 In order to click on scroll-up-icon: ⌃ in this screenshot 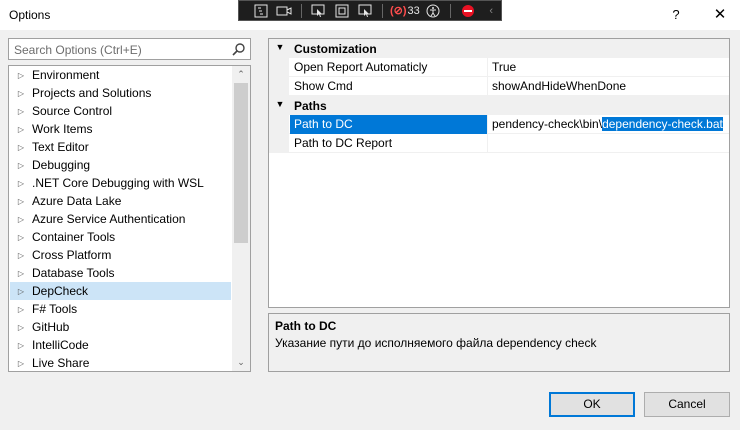, I will do `click(241, 74)`.